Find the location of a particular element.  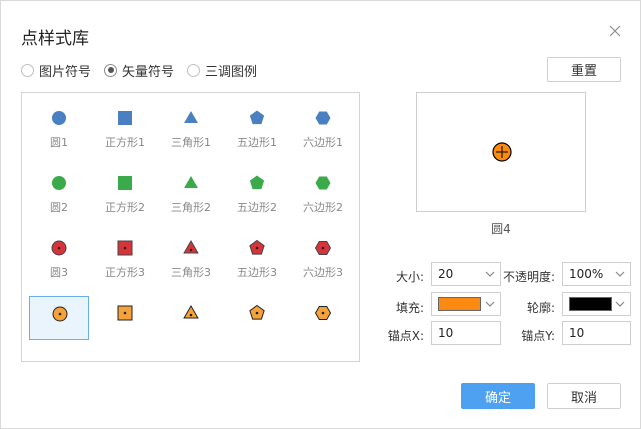

opacity-label: 不透明度: is located at coordinates (528, 277).